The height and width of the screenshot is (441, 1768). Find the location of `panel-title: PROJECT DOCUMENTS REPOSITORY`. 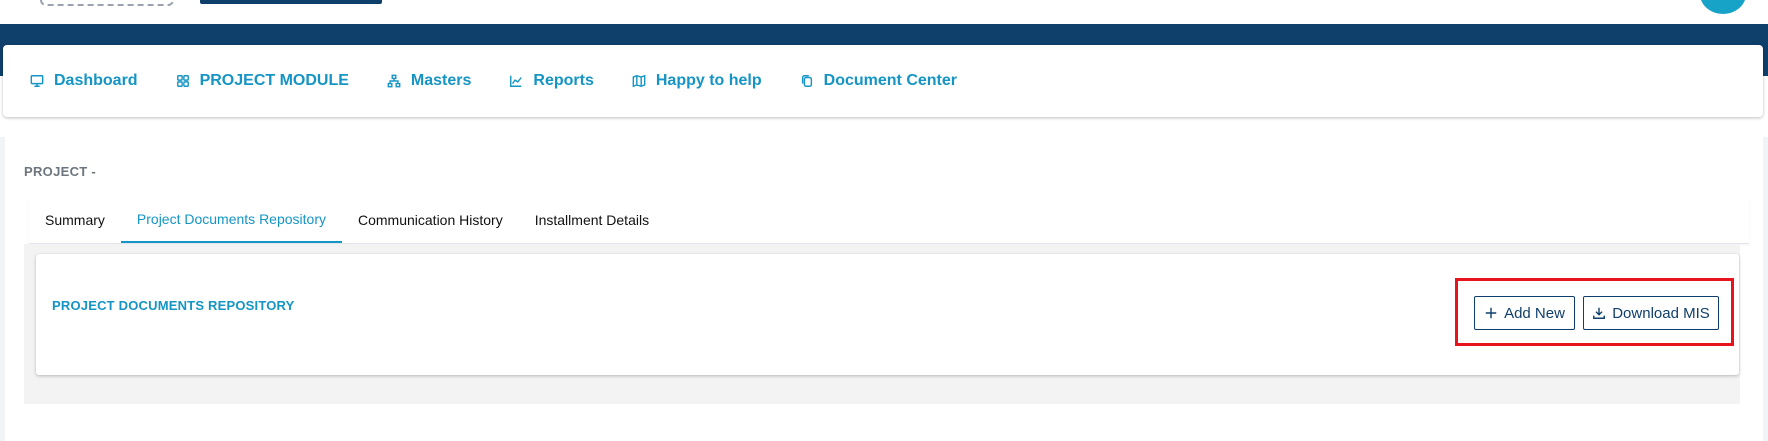

panel-title: PROJECT DOCUMENTS REPOSITORY is located at coordinates (173, 305).